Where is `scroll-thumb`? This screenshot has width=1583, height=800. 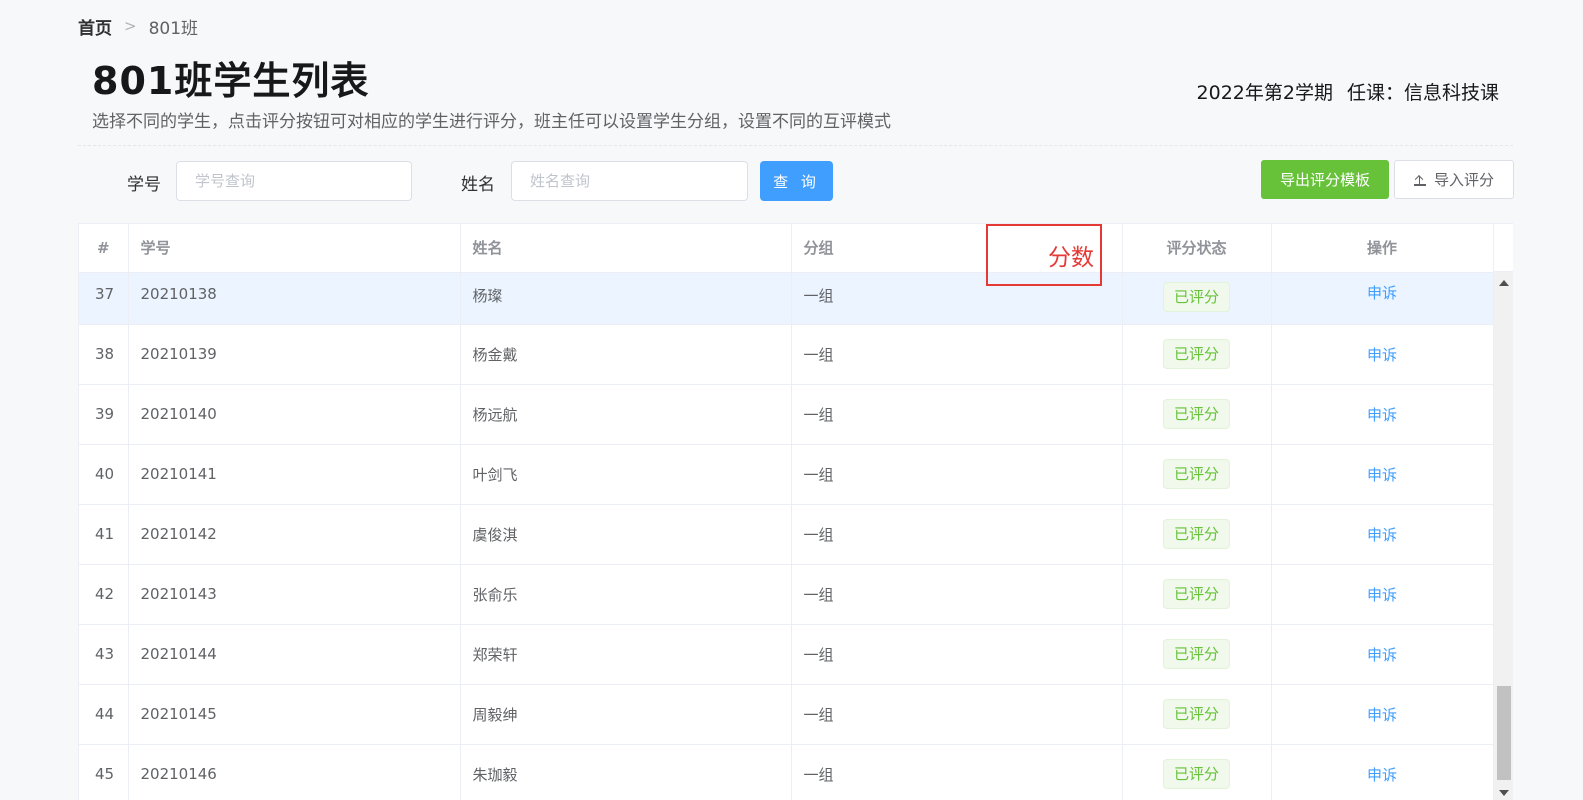 scroll-thumb is located at coordinates (1504, 733).